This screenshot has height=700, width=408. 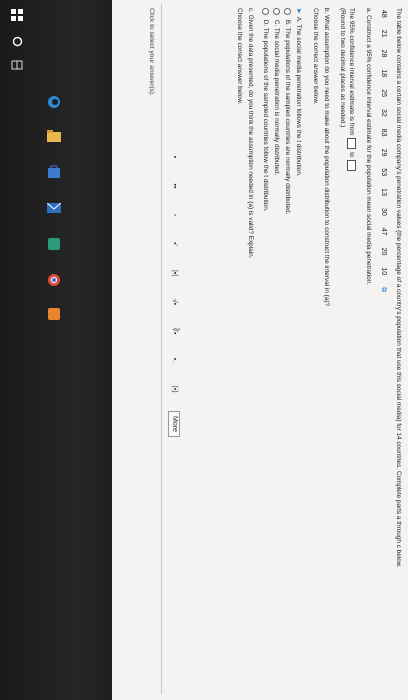 What do you see at coordinates (174, 157) in the screenshot?
I see `fraction-tool: ▪` at bounding box center [174, 157].